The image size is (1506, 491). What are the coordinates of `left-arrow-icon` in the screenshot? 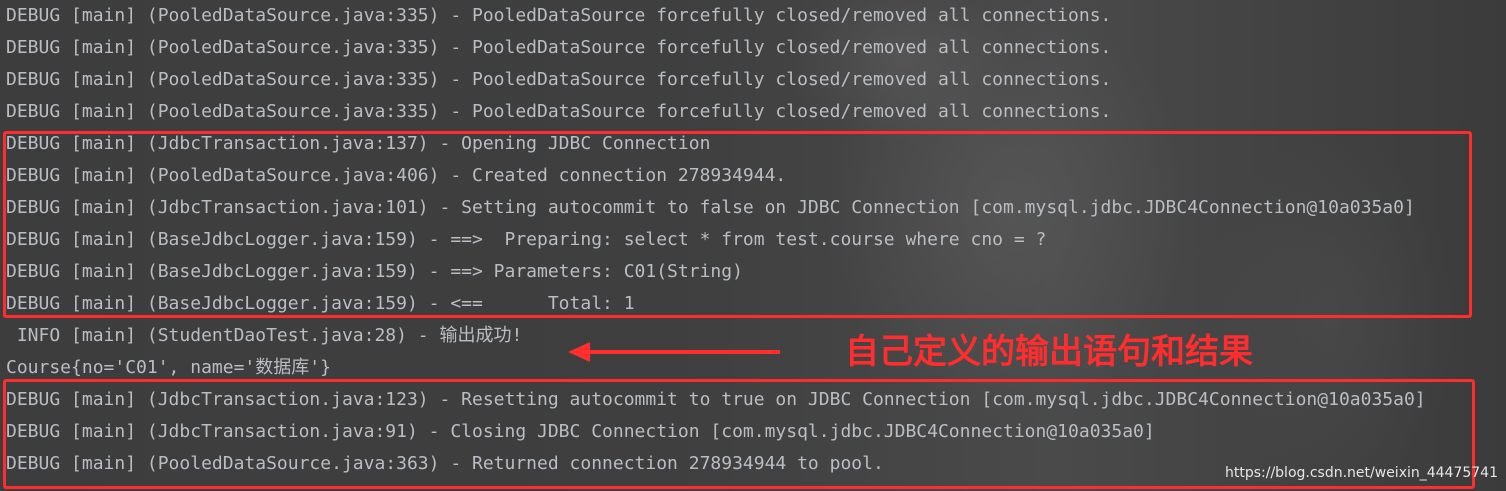 It's located at (674, 352).